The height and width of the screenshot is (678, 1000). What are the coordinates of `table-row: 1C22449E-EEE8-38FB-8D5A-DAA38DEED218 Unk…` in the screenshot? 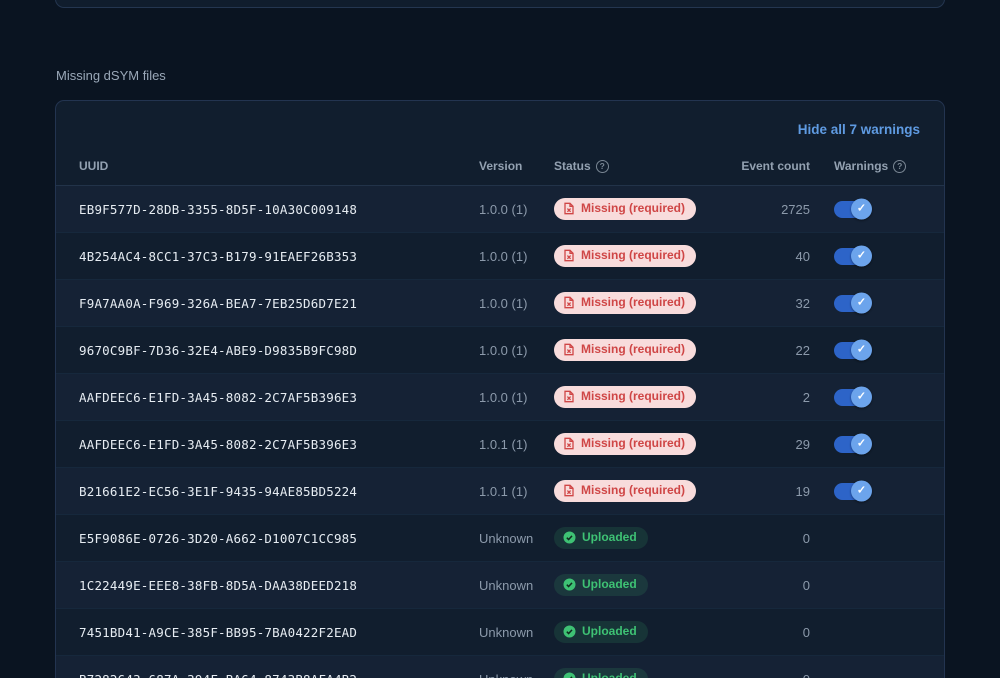 It's located at (500, 585).